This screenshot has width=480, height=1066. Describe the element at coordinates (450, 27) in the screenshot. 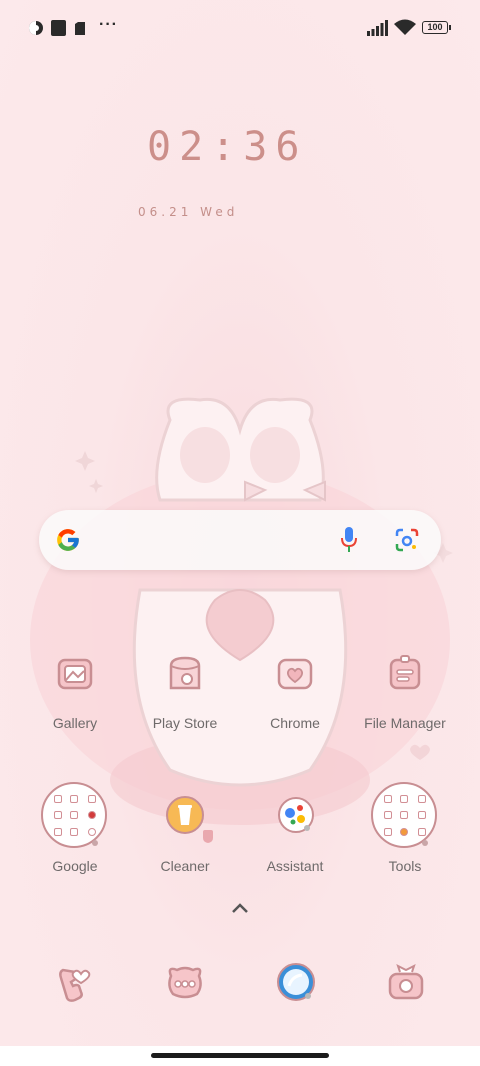

I see `battery-tip` at that location.